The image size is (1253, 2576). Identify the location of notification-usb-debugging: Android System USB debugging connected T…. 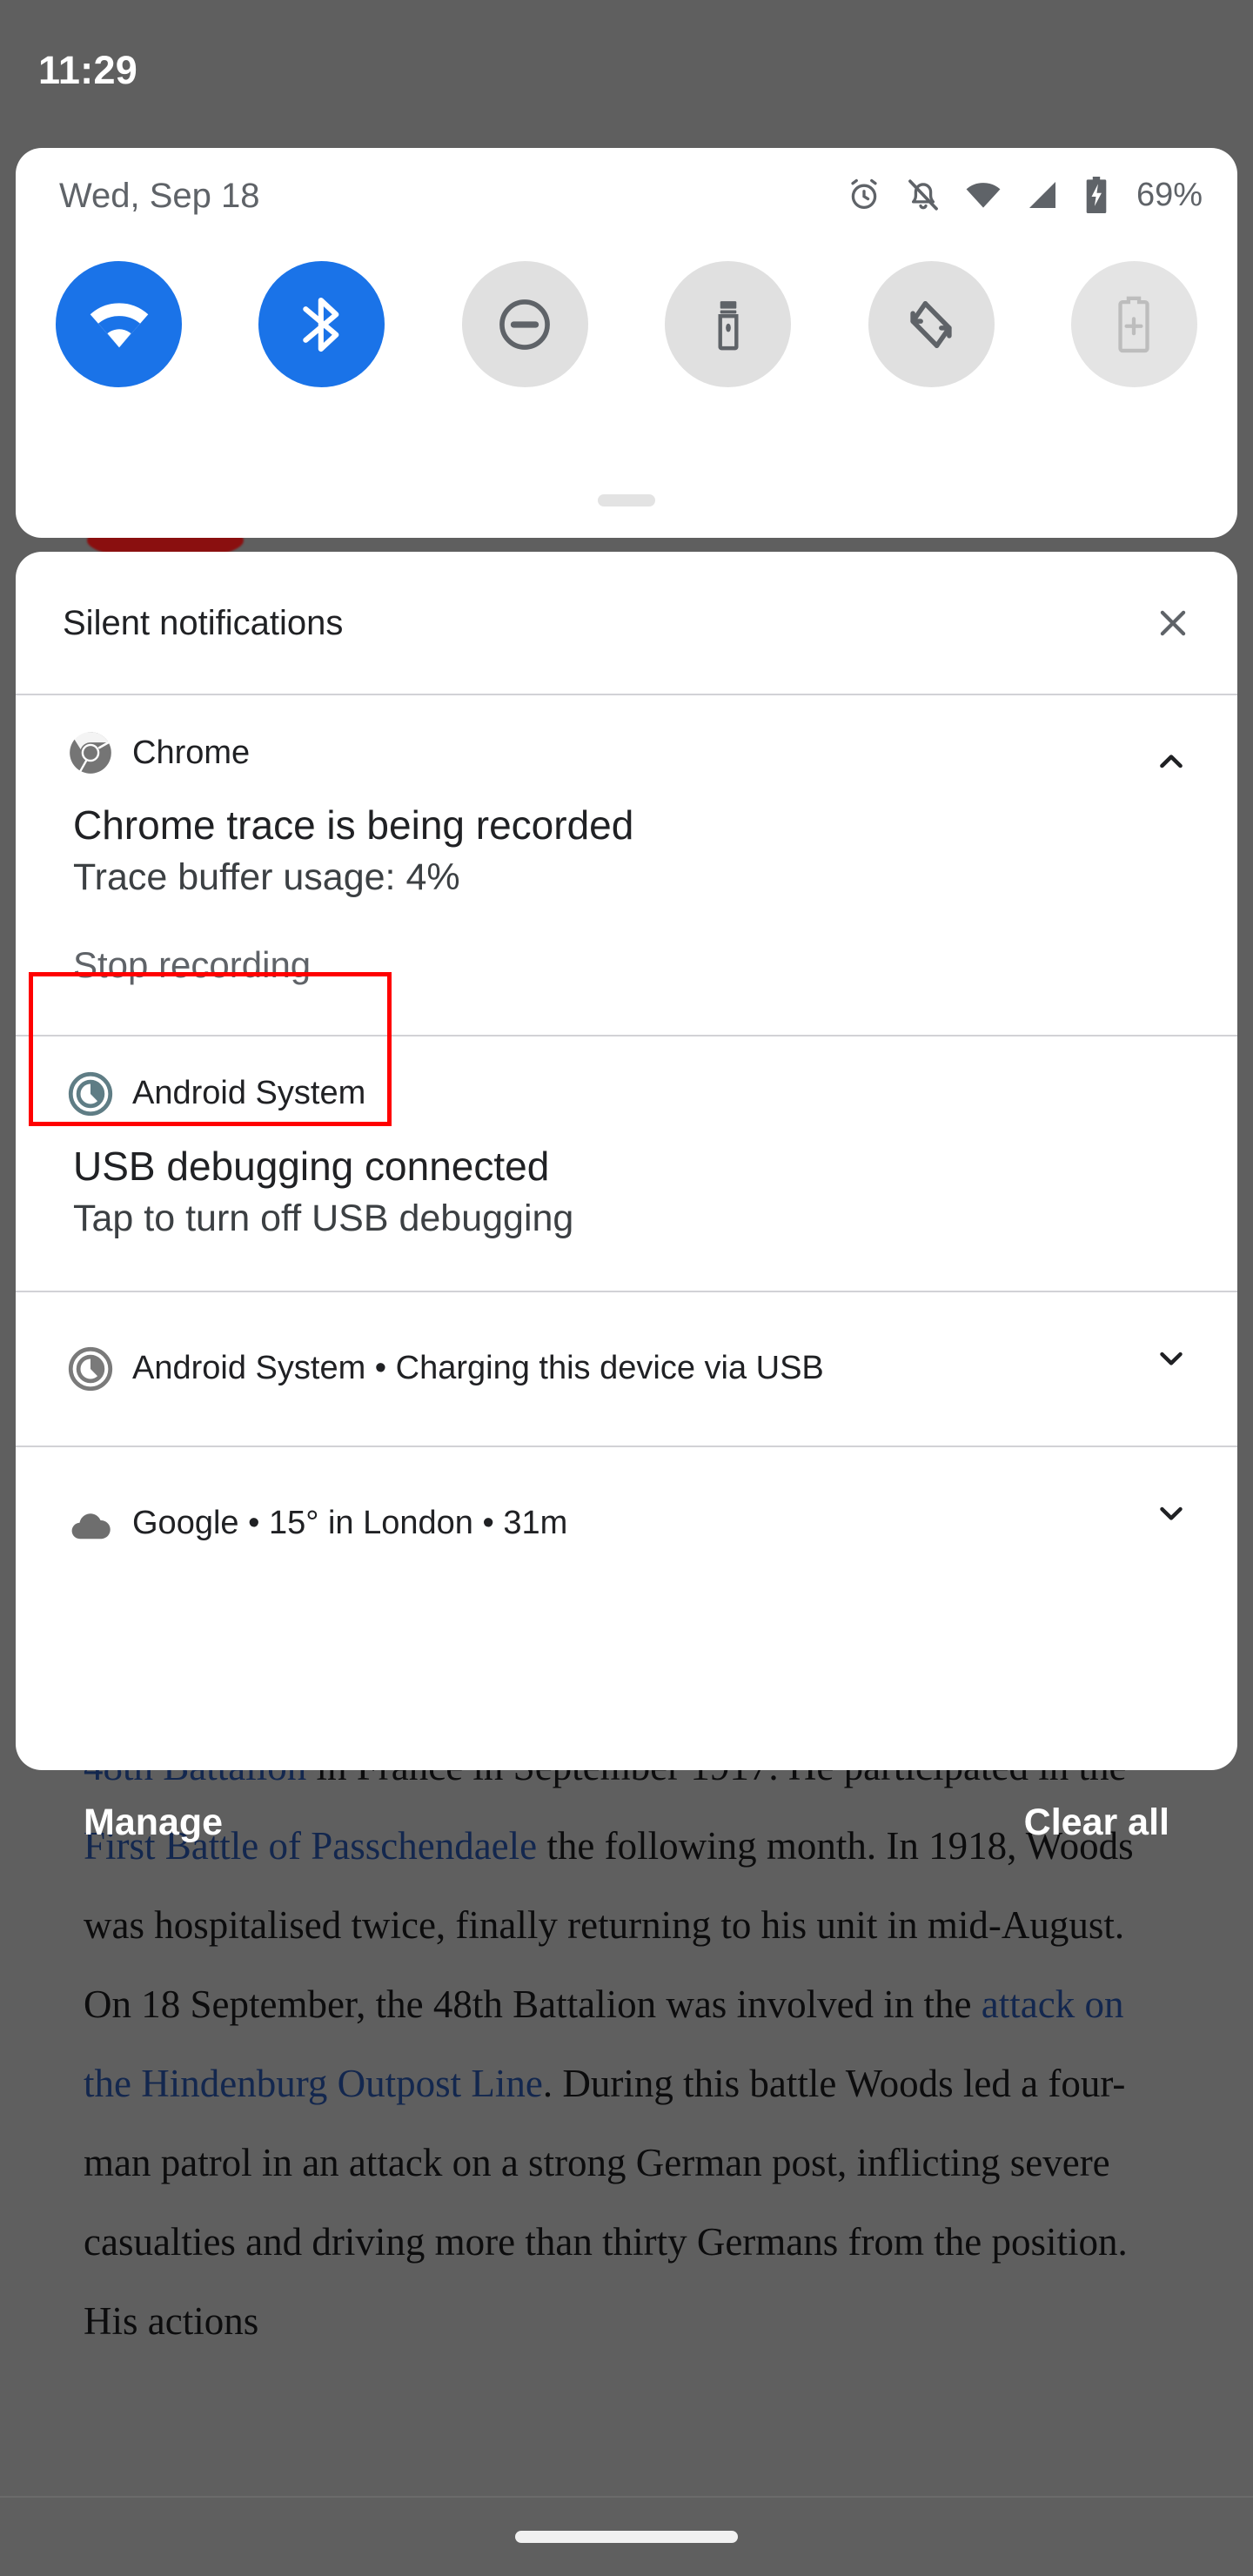
(626, 1163).